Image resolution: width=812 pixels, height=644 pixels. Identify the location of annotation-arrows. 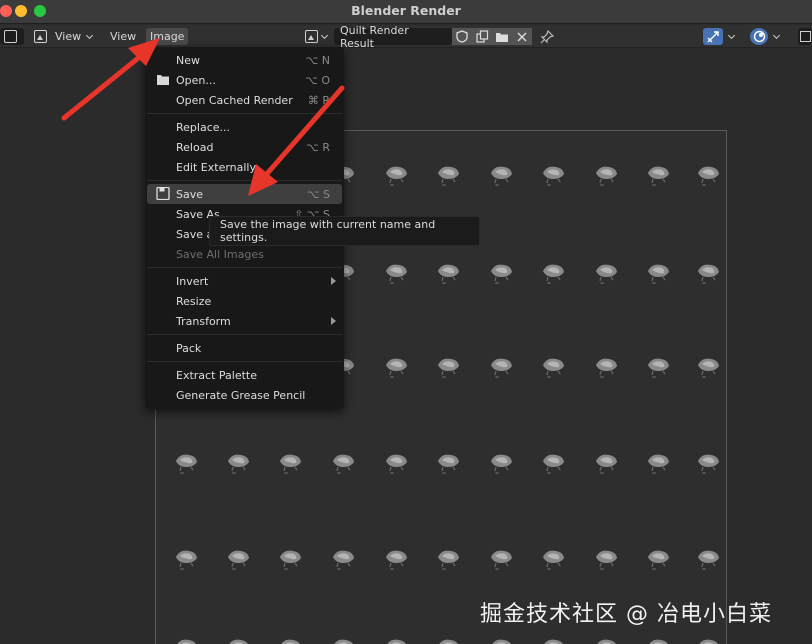
(203, 117).